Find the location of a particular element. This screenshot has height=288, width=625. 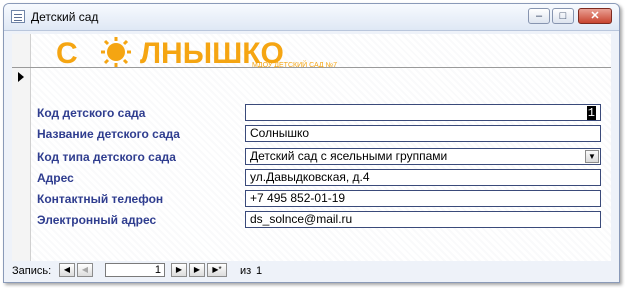

logo-letter-s: С is located at coordinates (67, 52).